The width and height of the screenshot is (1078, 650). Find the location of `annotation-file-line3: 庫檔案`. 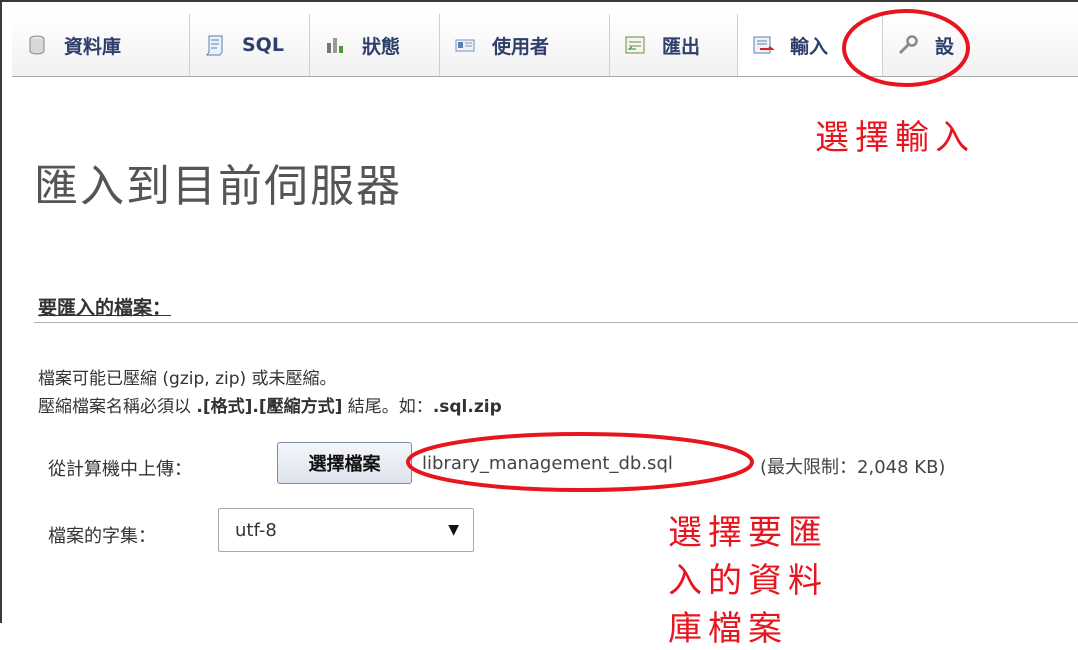

annotation-file-line3: 庫檔案 is located at coordinates (728, 629).